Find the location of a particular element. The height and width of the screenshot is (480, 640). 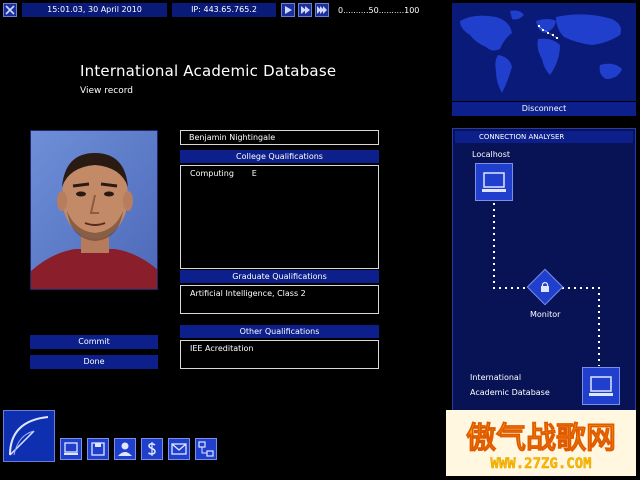

watermark-logo: 傲气战歌网 WWW.27ZG.COM is located at coordinates (541, 443).